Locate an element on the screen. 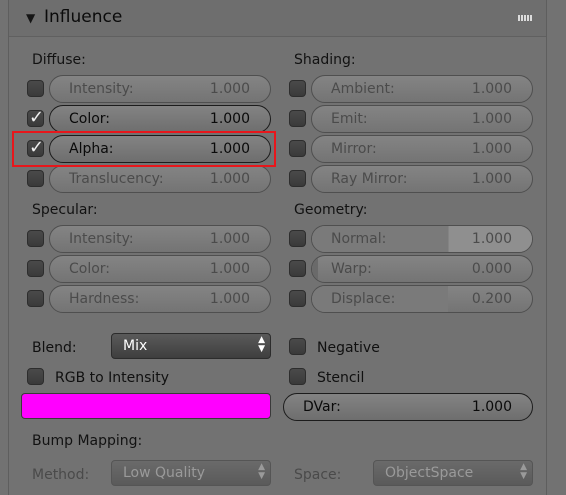 This screenshot has height=495, width=566. panel-header: ▼ Influence is located at coordinates (277, 18).